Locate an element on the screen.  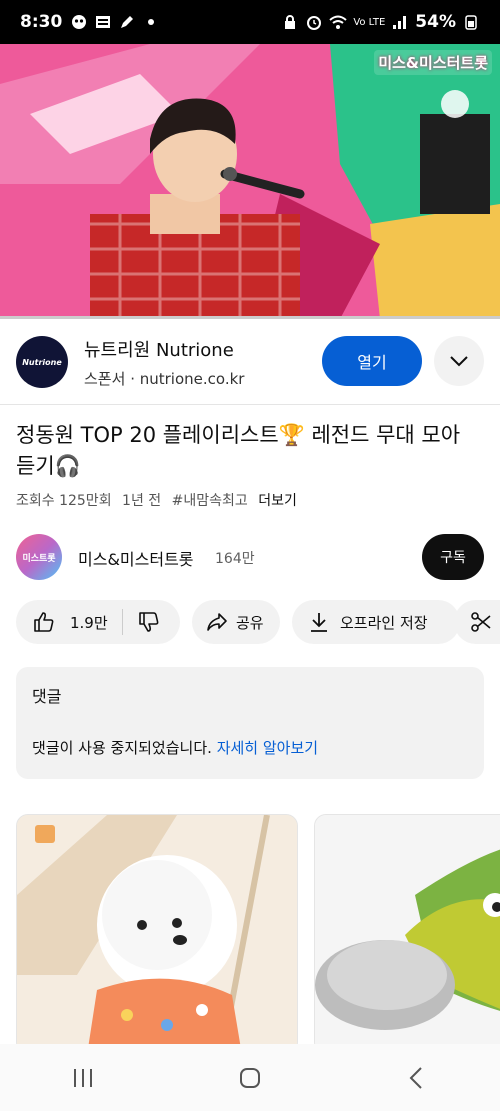
recents-icon is located at coordinates (83, 1077).